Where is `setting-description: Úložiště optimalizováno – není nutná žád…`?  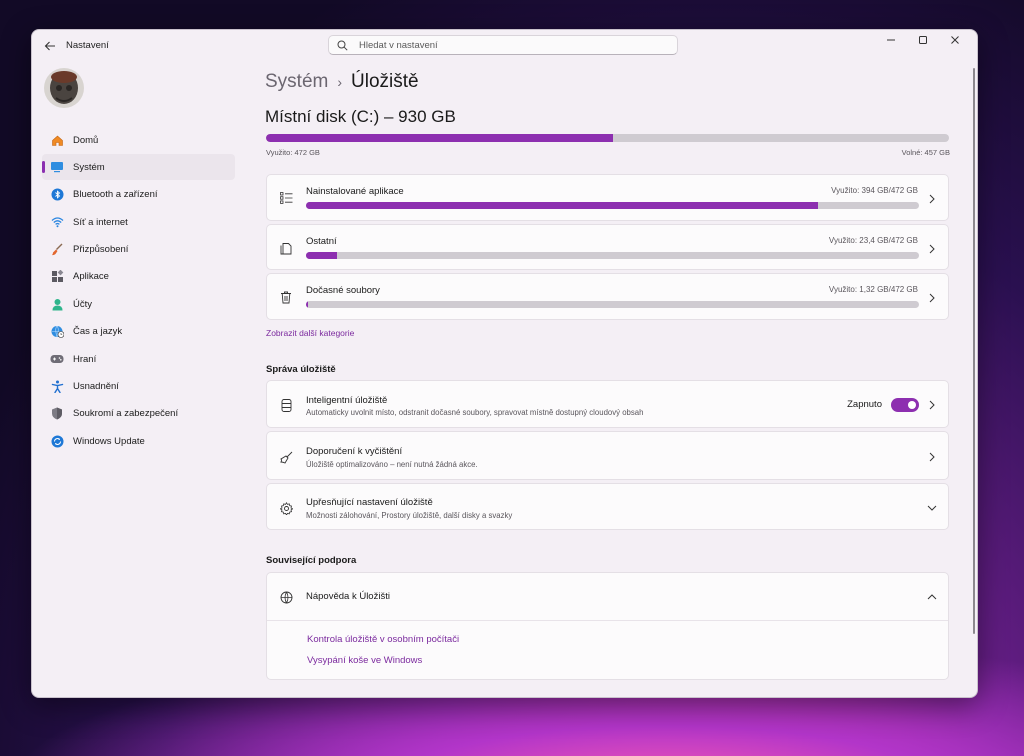 setting-description: Úložiště optimalizováno – není nutná žád… is located at coordinates (392, 464).